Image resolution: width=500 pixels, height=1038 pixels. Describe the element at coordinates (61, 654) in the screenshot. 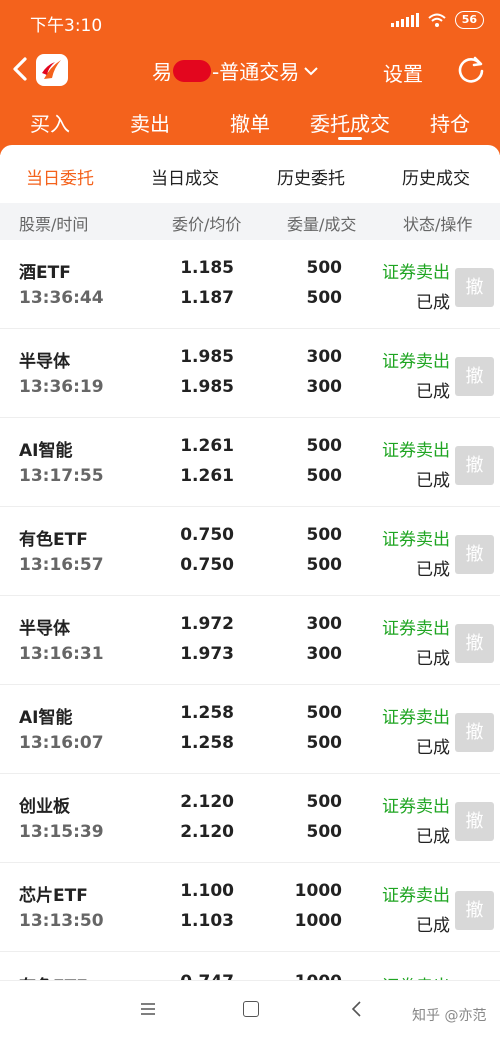

I see `order-time: 13:16:31` at that location.